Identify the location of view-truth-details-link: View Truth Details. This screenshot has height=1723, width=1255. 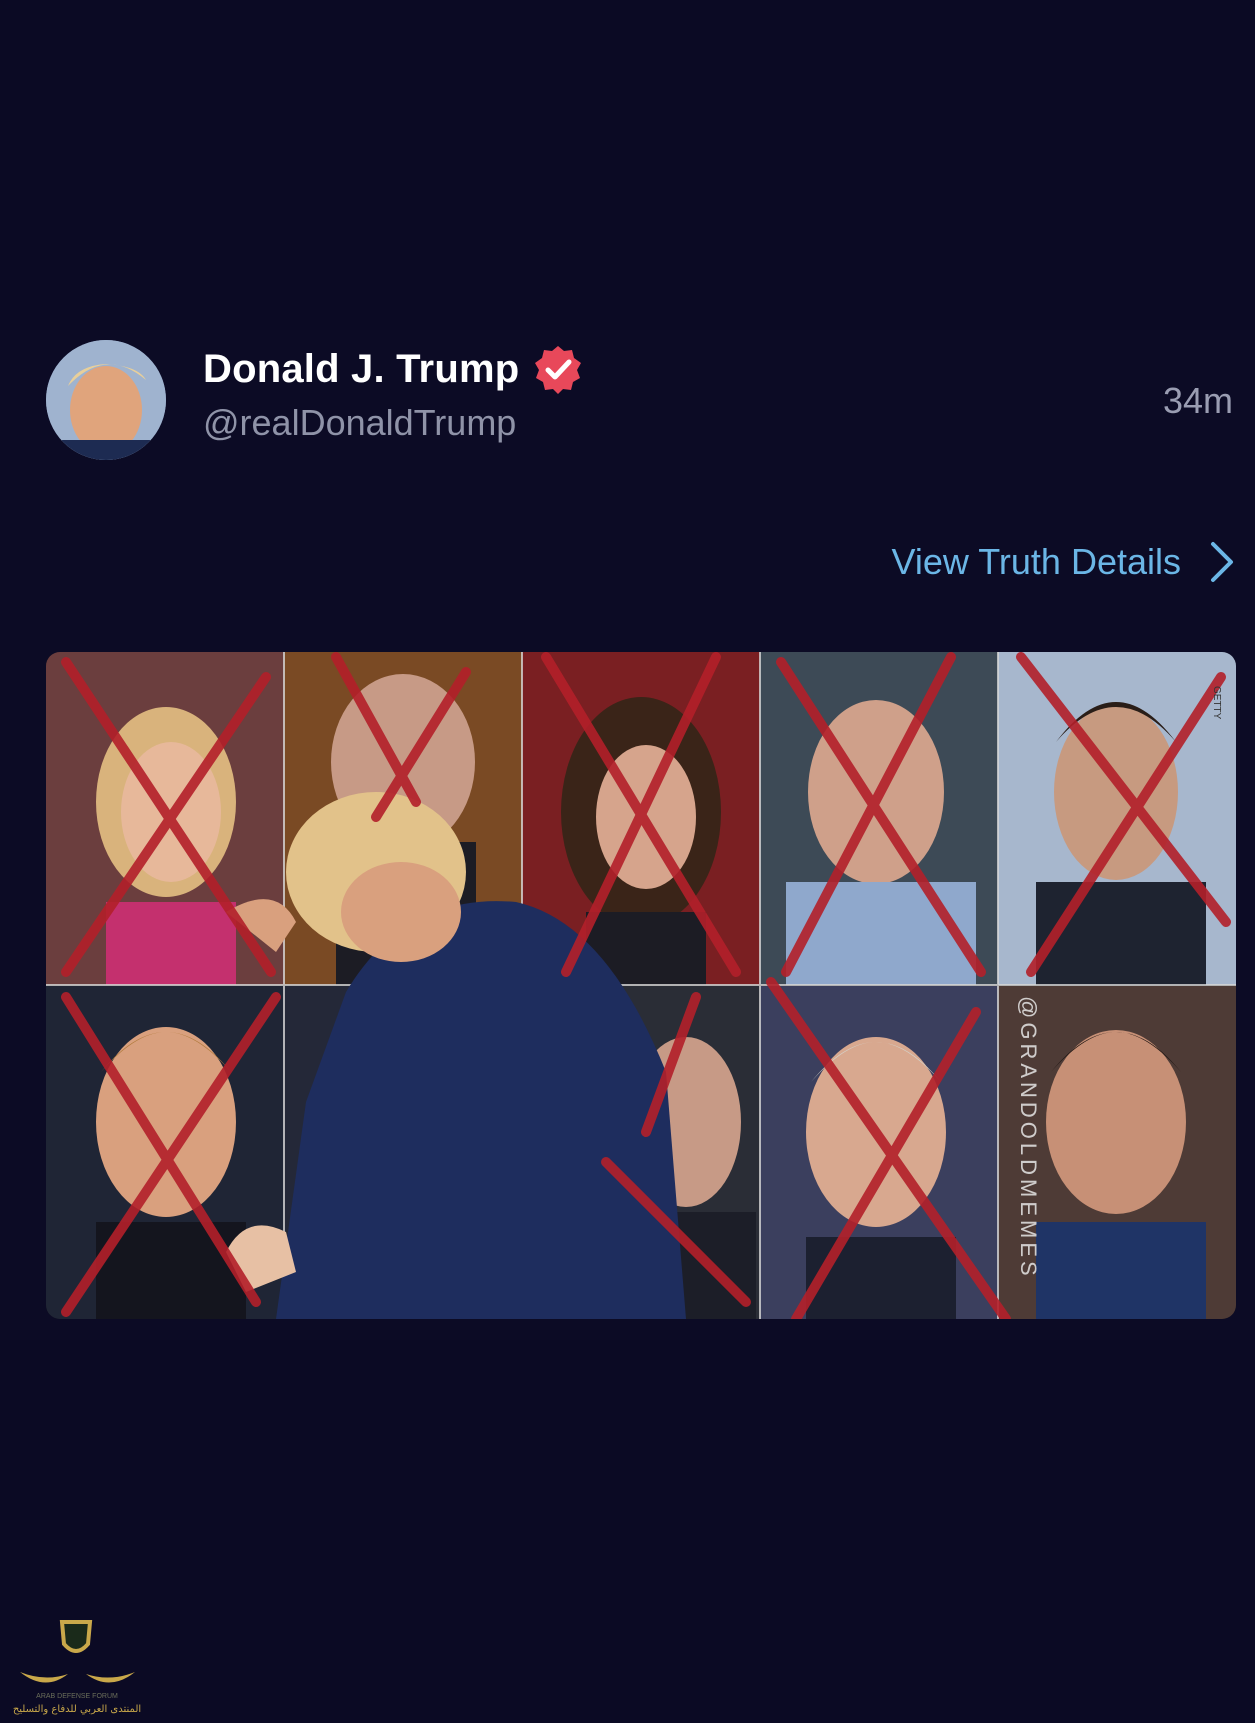
(1063, 562).